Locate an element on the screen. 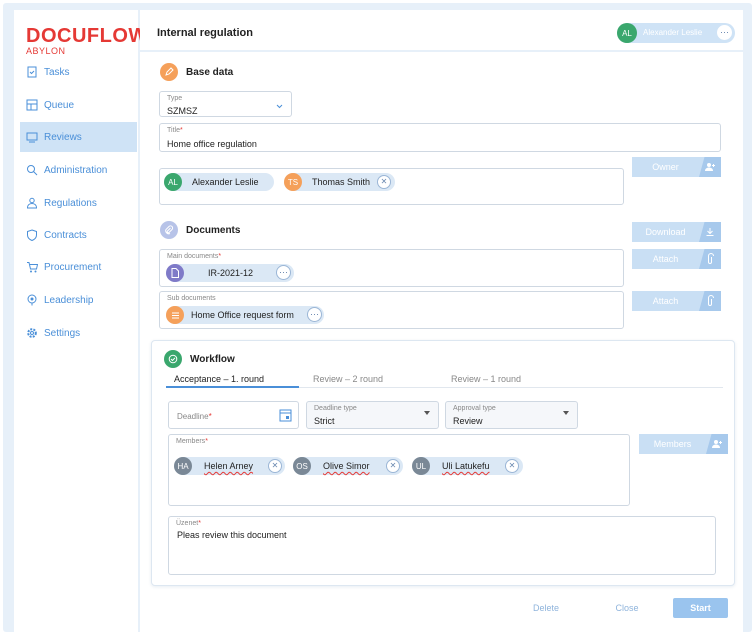  page-title: Internal regulation is located at coordinates (205, 33).